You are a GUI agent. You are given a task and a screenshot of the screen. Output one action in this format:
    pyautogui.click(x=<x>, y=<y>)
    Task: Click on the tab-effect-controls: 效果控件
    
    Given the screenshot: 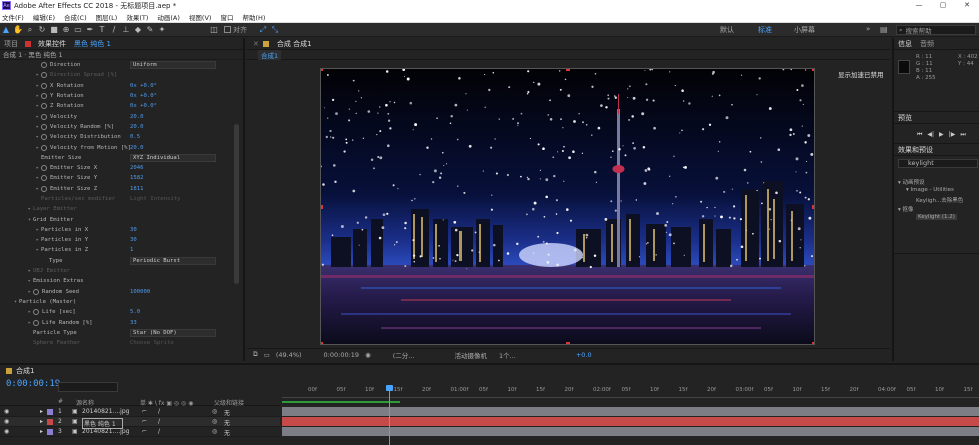 What is the action you would take?
    pyautogui.click(x=52, y=44)
    